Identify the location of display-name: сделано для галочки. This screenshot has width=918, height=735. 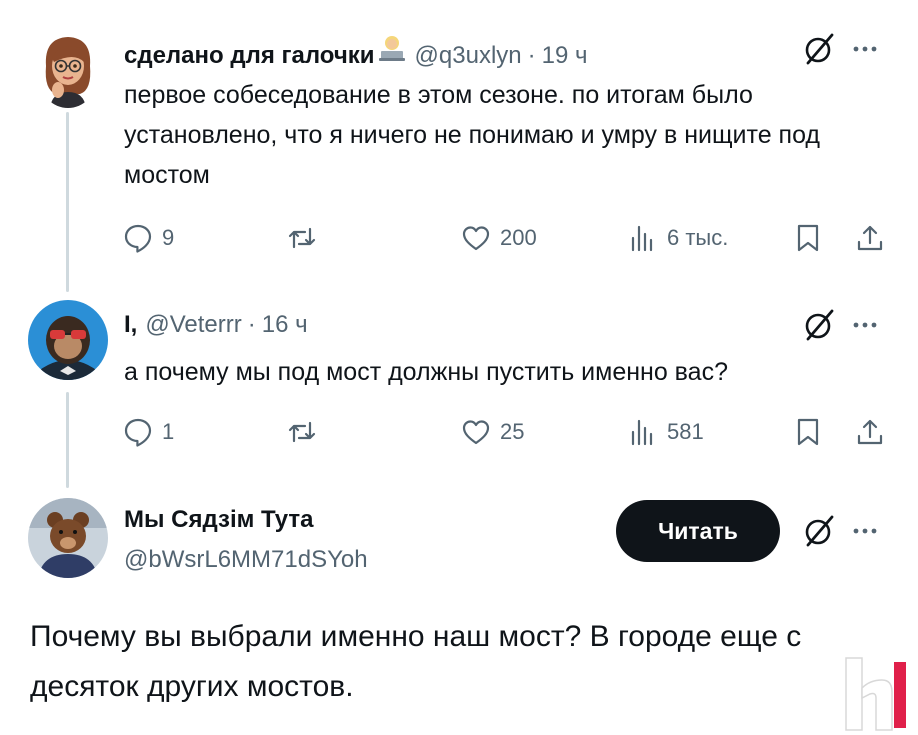
(249, 56).